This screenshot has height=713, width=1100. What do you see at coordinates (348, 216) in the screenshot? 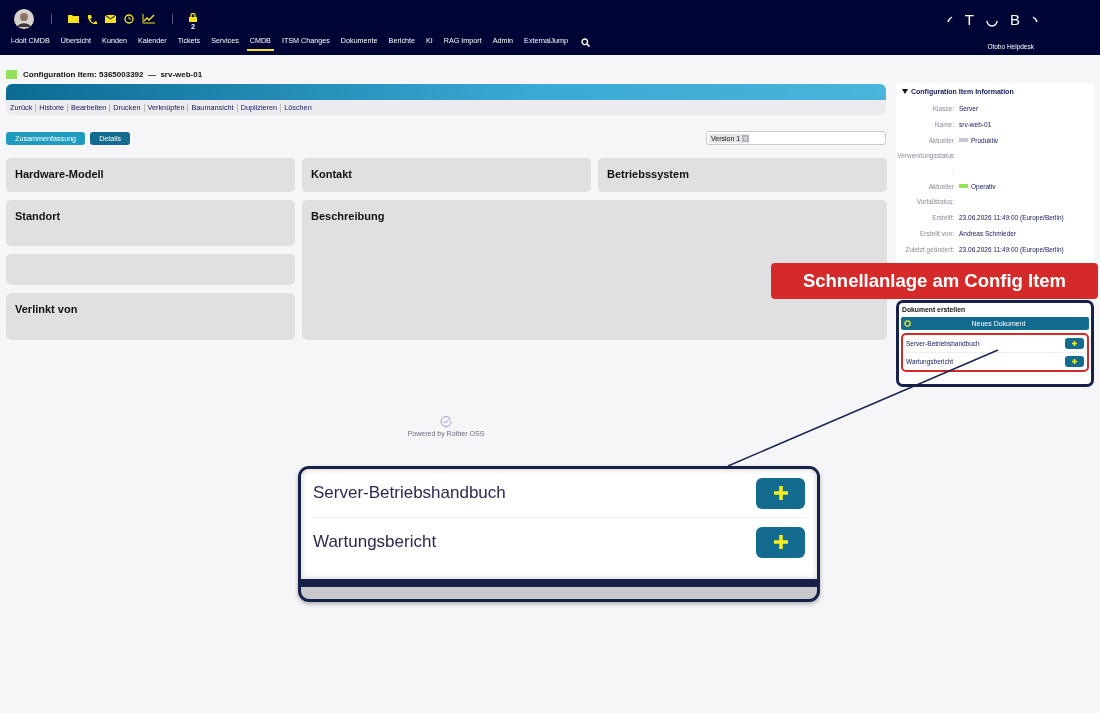
I see `card-title: Beschreibung` at bounding box center [348, 216].